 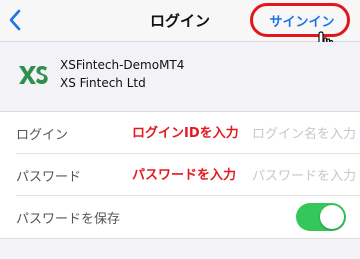 What do you see at coordinates (33, 75) in the screenshot?
I see `xs-logo-icon` at bounding box center [33, 75].